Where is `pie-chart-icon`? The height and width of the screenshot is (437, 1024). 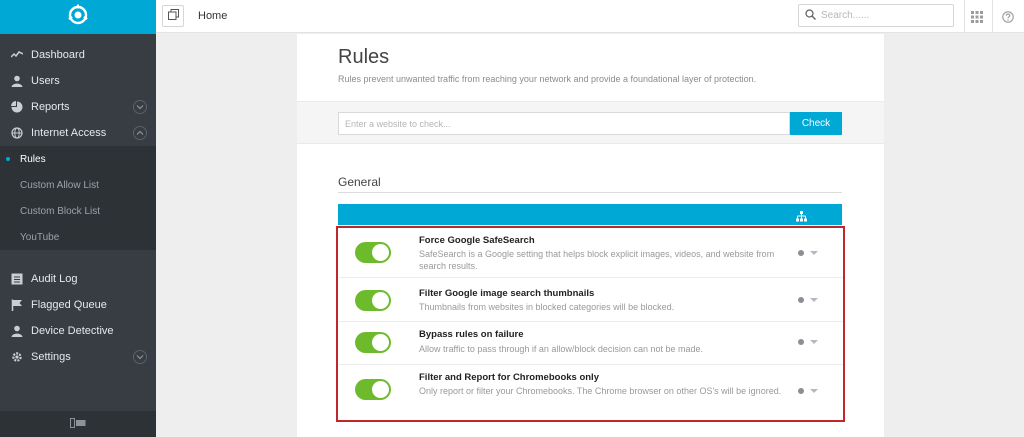
pie-chart-icon is located at coordinates (17, 107).